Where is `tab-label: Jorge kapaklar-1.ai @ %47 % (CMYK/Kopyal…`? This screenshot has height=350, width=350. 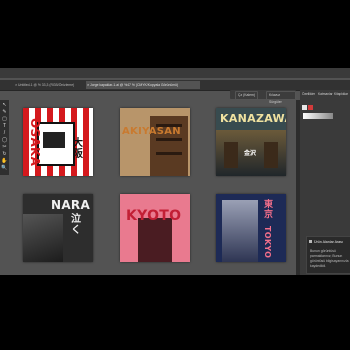 tab-label: Jorge kapaklar-1.ai @ %47 % (CMYK/Kopyal… is located at coordinates (134, 85).